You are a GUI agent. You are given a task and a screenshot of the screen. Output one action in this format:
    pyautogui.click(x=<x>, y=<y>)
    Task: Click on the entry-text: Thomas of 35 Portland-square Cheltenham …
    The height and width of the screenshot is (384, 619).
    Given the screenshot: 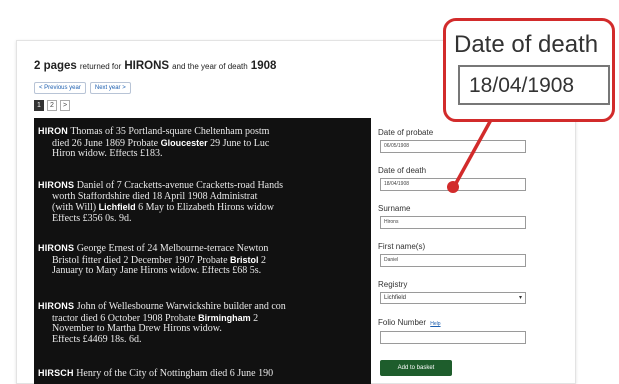 What is the action you would take?
    pyautogui.click(x=170, y=131)
    